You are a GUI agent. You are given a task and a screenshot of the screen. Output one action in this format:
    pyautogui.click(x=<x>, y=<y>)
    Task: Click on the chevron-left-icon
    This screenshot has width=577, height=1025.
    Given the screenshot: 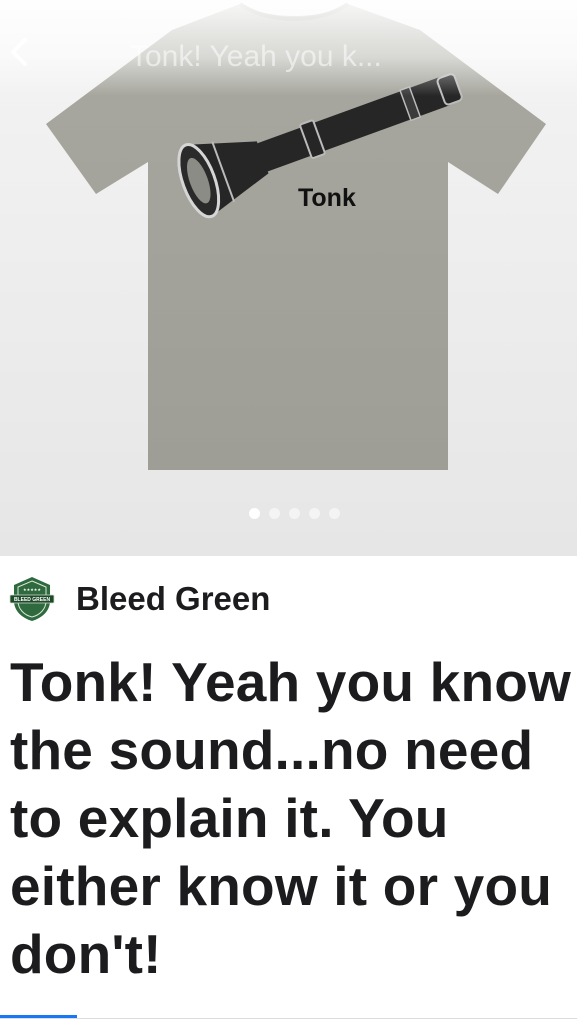 What is the action you would take?
    pyautogui.click(x=19, y=52)
    